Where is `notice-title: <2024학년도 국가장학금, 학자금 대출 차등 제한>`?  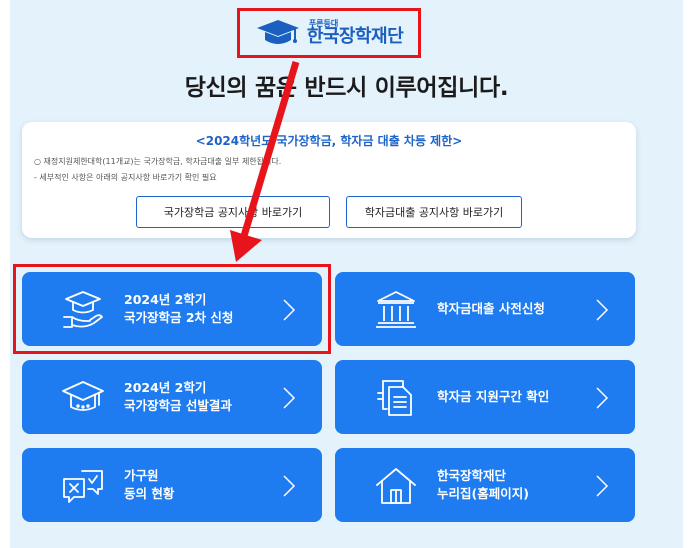
notice-title: <2024학년도 국가장학금, 학자금 대출 차등 제한> is located at coordinates (329, 141).